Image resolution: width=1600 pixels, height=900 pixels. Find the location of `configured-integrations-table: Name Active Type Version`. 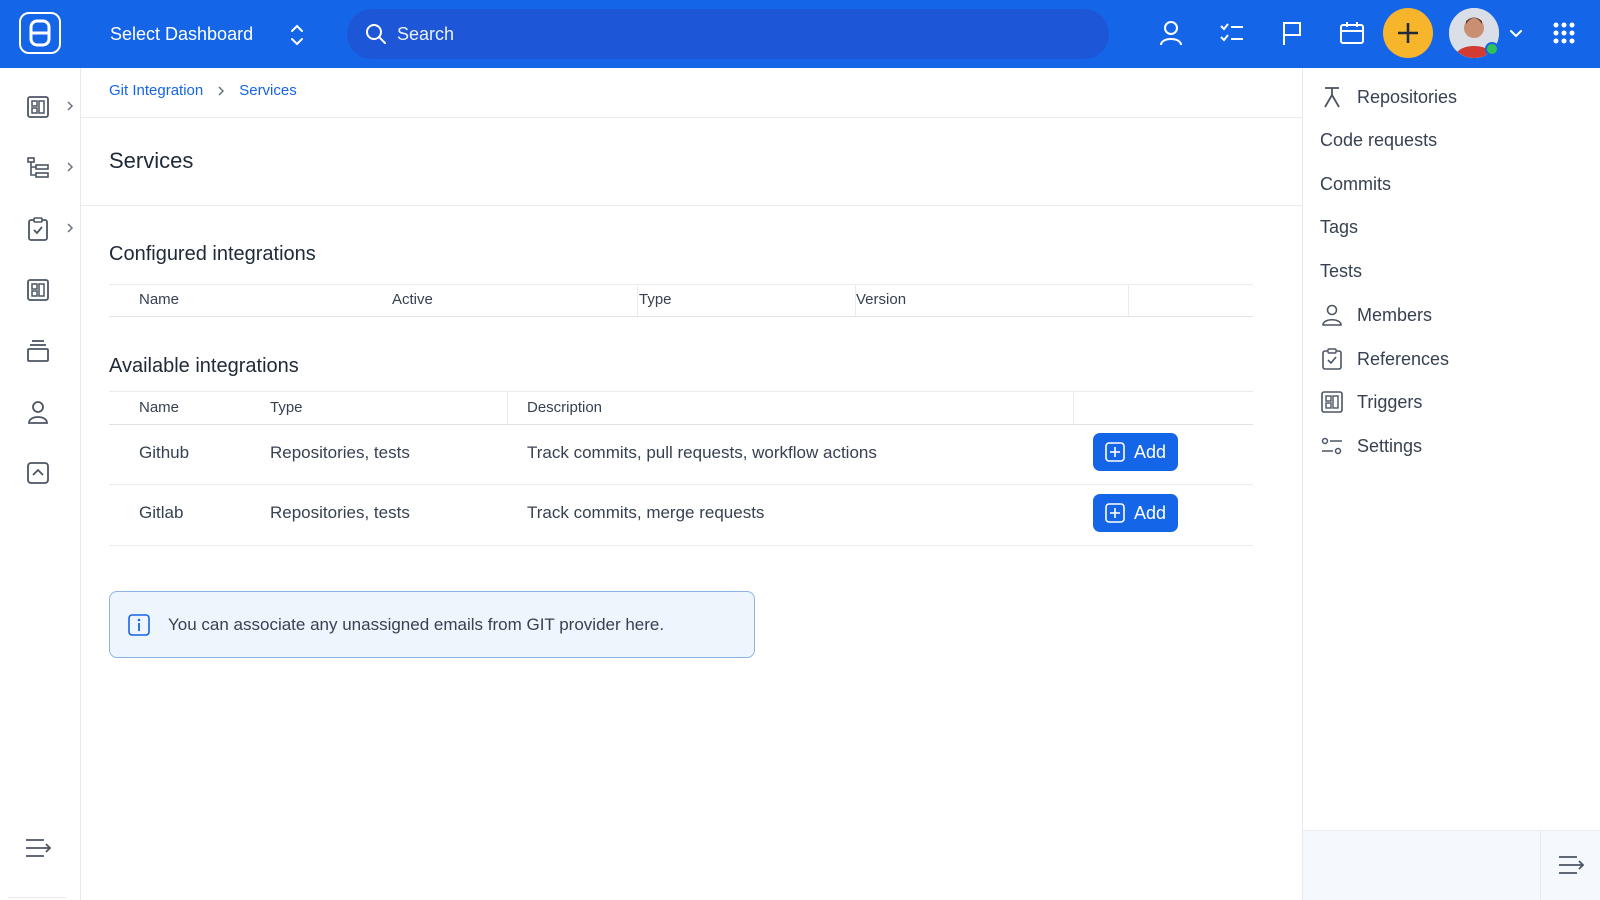

configured-integrations-table: Name Active Type Version is located at coordinates (681, 300).